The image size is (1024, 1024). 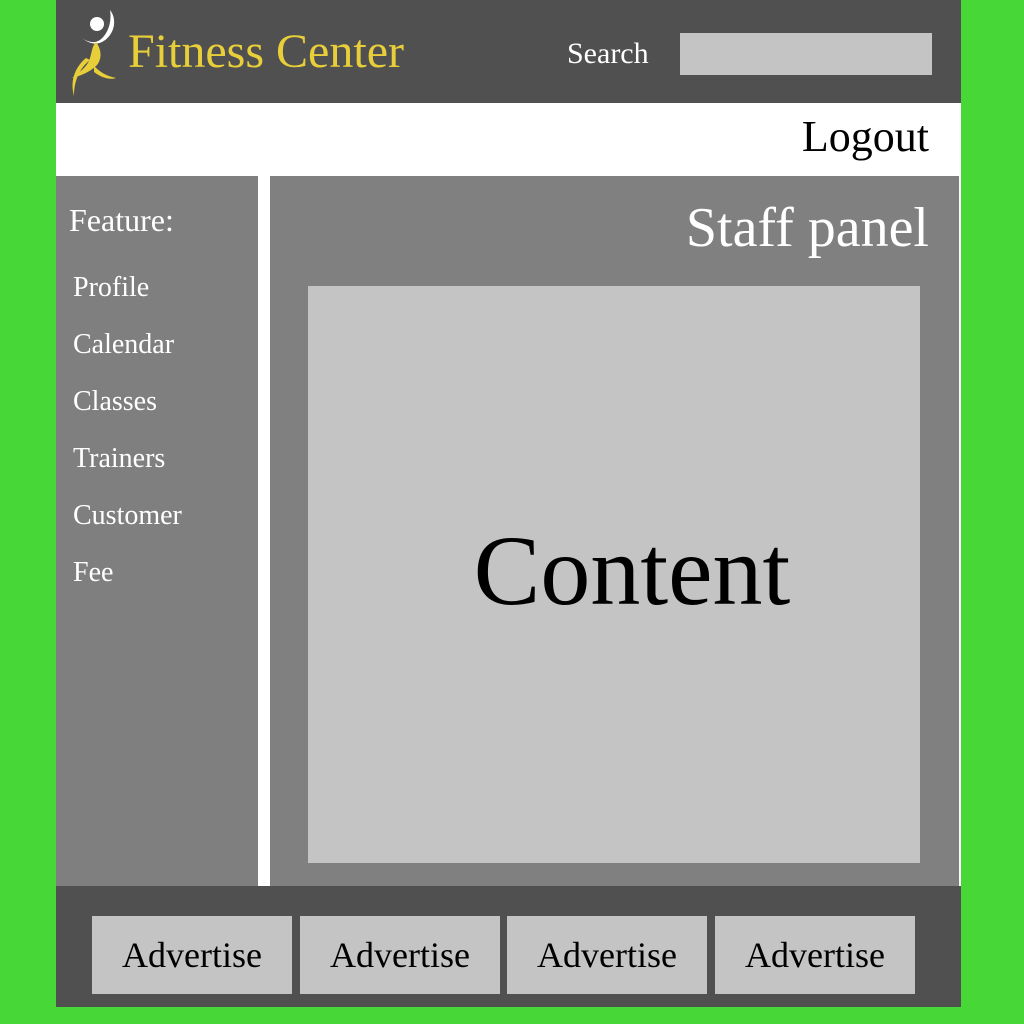 I want to click on sidebar-item-calendar: Calendar, so click(x=127, y=353).